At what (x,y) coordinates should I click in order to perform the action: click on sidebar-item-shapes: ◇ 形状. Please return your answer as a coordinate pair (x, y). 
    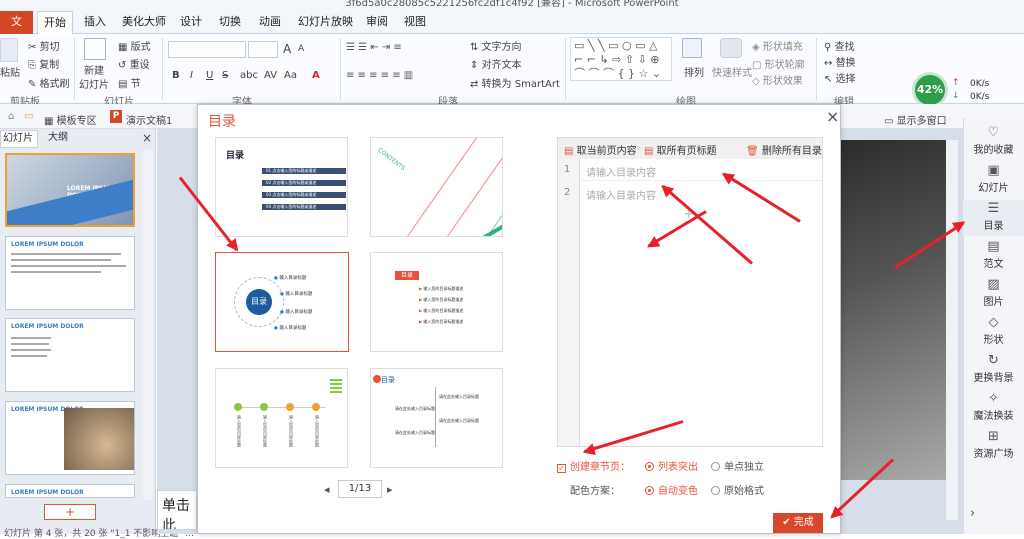
    Looking at the image, I should click on (993, 332).